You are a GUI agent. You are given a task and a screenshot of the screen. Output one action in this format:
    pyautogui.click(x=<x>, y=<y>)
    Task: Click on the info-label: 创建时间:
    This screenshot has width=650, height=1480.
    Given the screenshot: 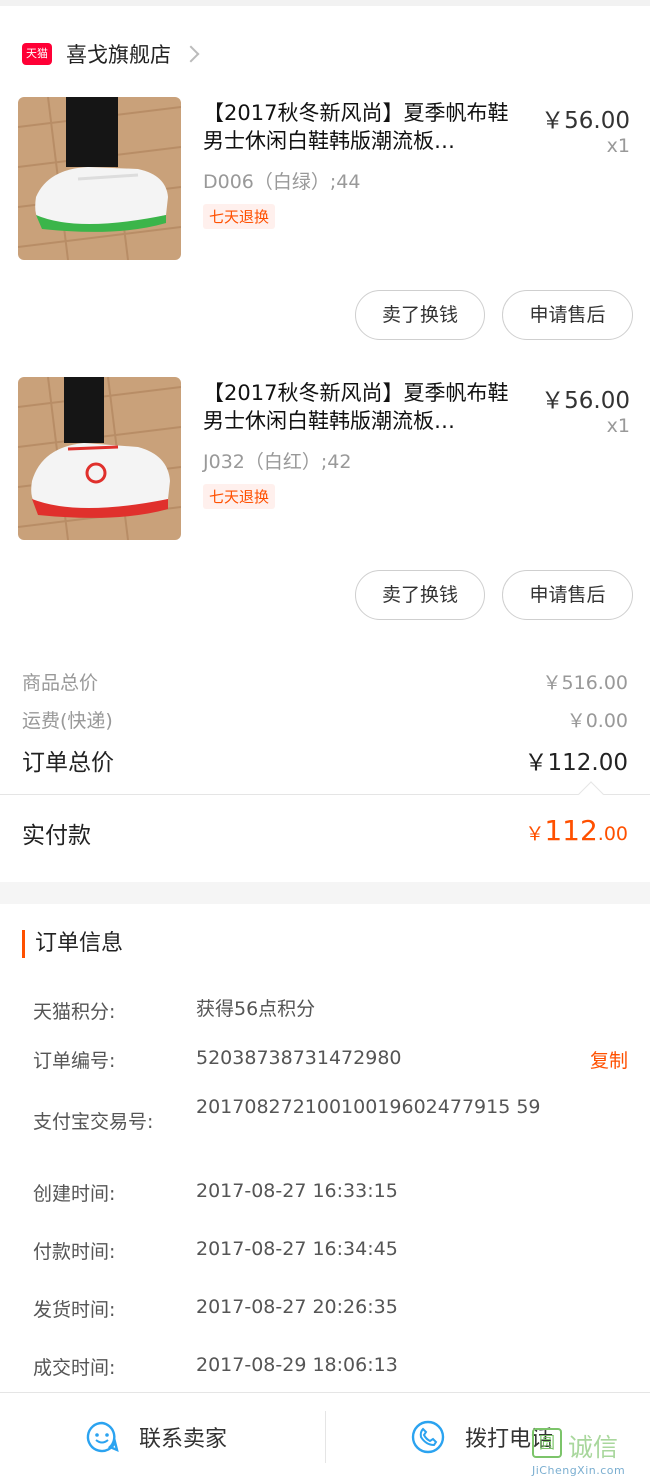 What is the action you would take?
    pyautogui.click(x=74, y=1194)
    